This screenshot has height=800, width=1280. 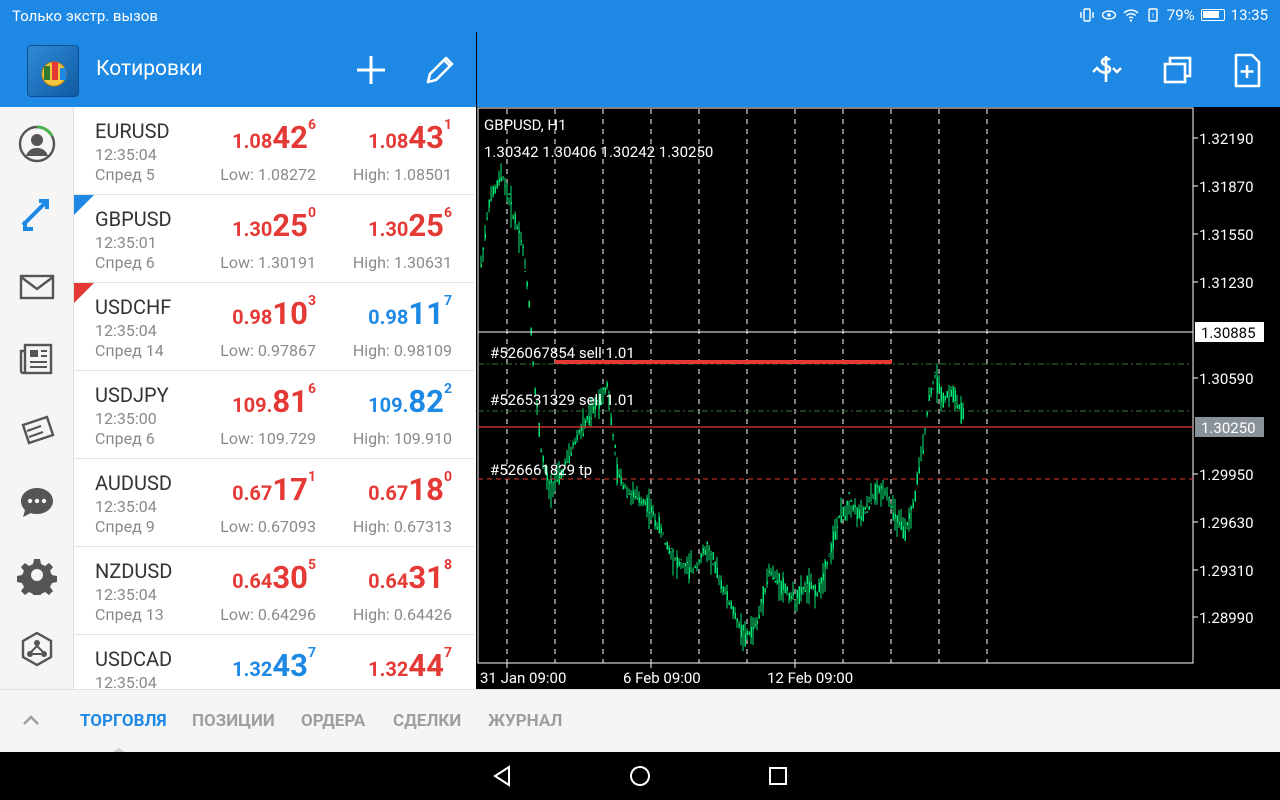 I want to click on chart-header, so click(x=878, y=69).